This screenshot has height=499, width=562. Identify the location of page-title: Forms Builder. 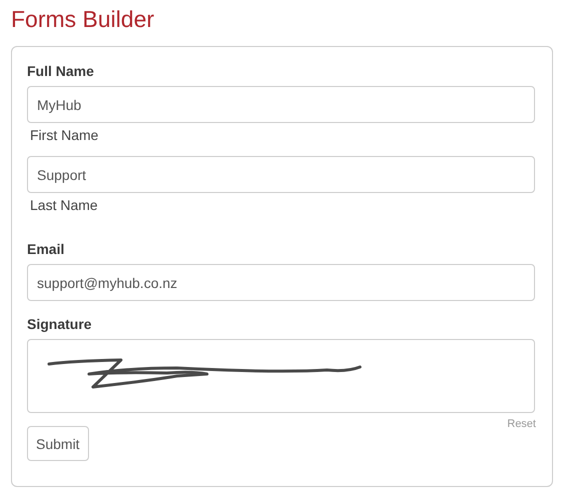
(83, 19).